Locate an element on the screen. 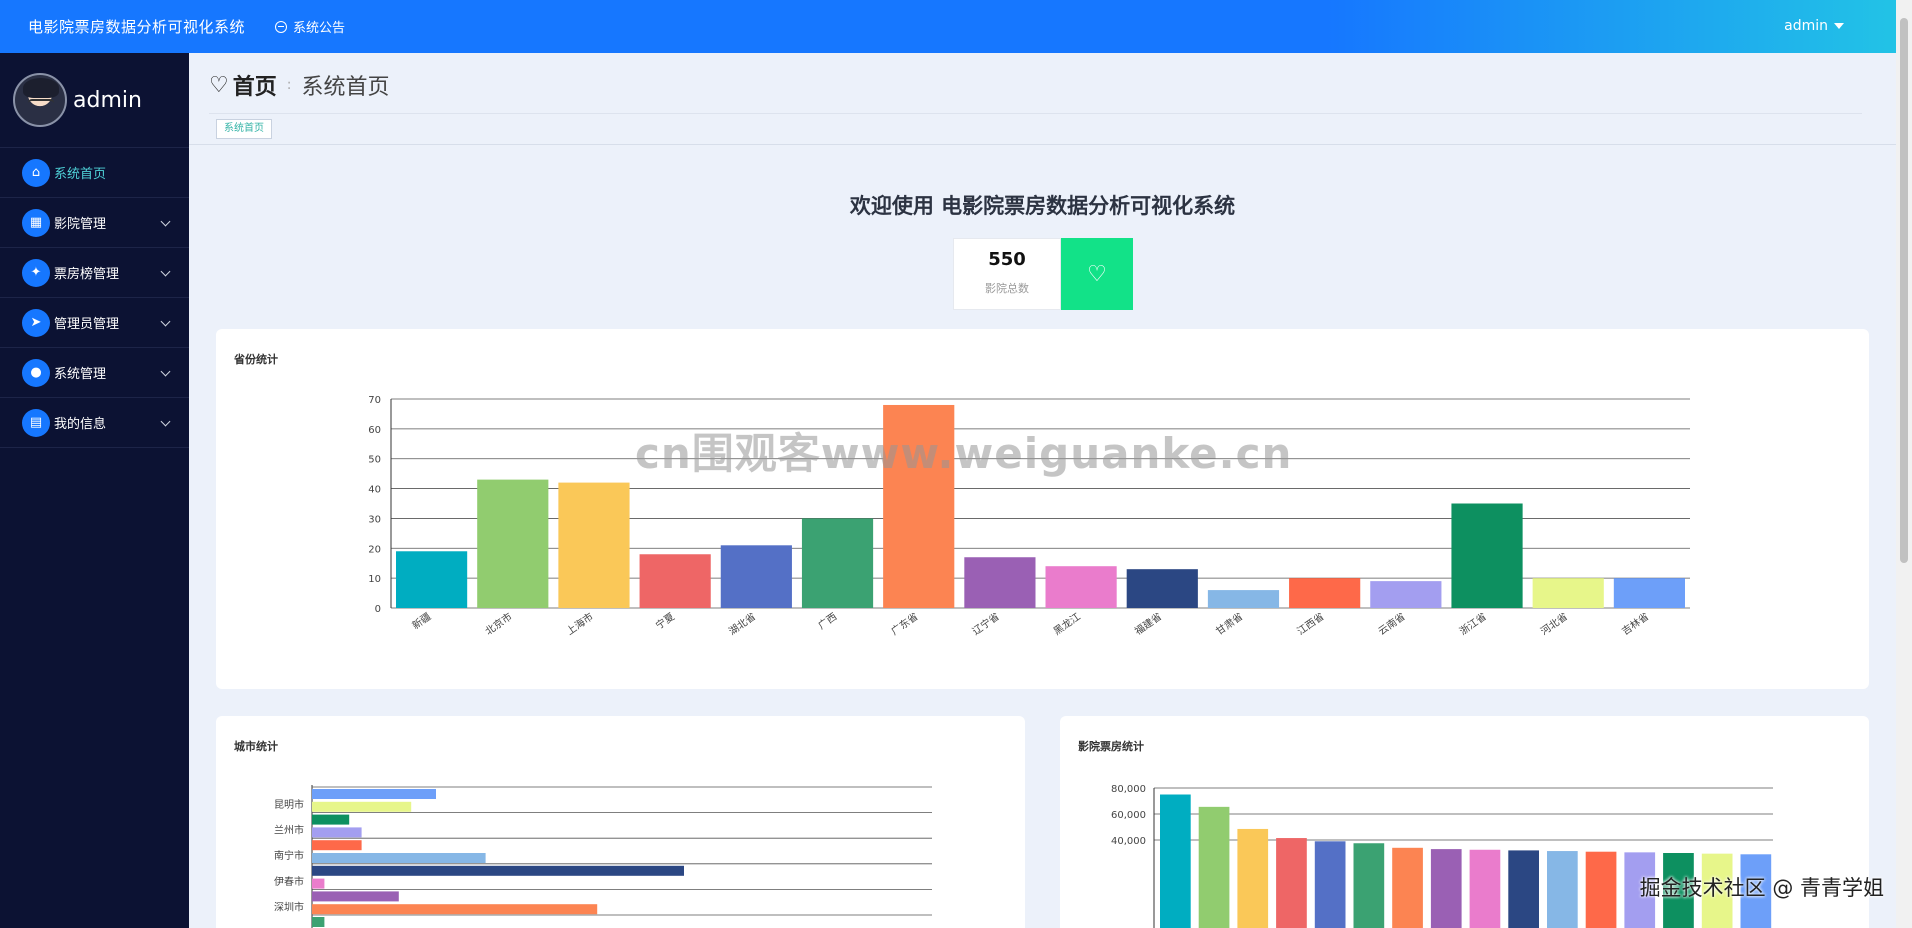  y-tick-label: 深圳市 is located at coordinates (289, 906).